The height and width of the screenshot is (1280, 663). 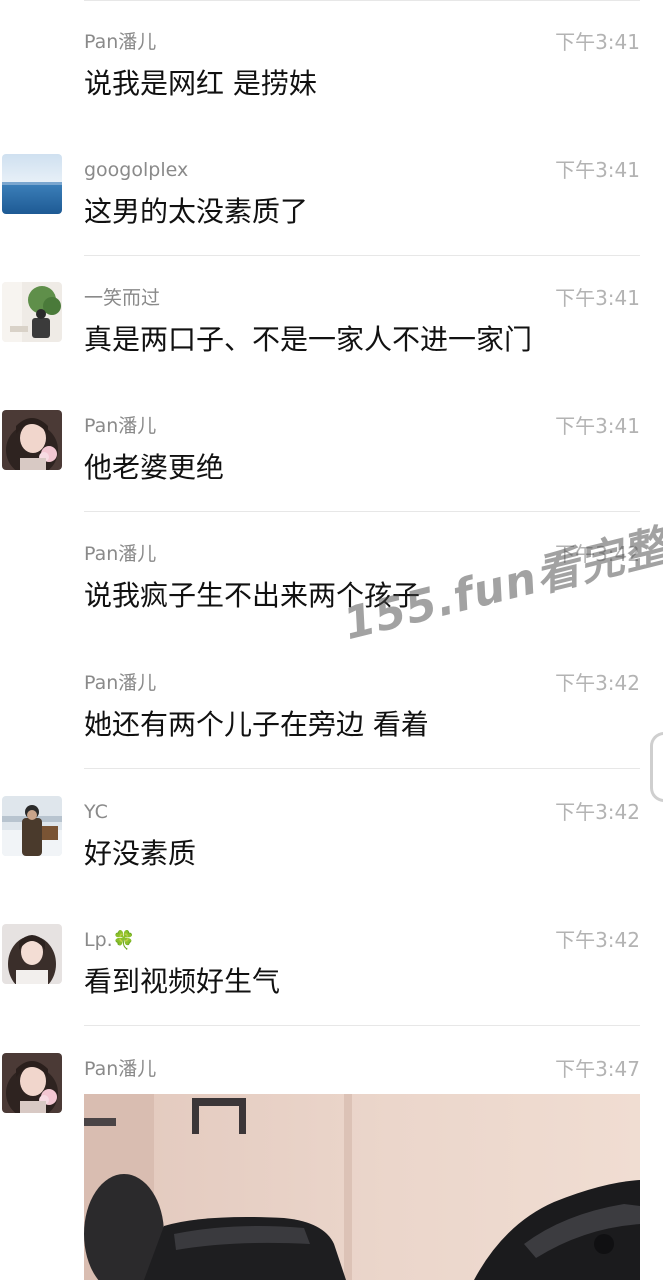 I want to click on avatar-cafe, so click(x=32, y=312).